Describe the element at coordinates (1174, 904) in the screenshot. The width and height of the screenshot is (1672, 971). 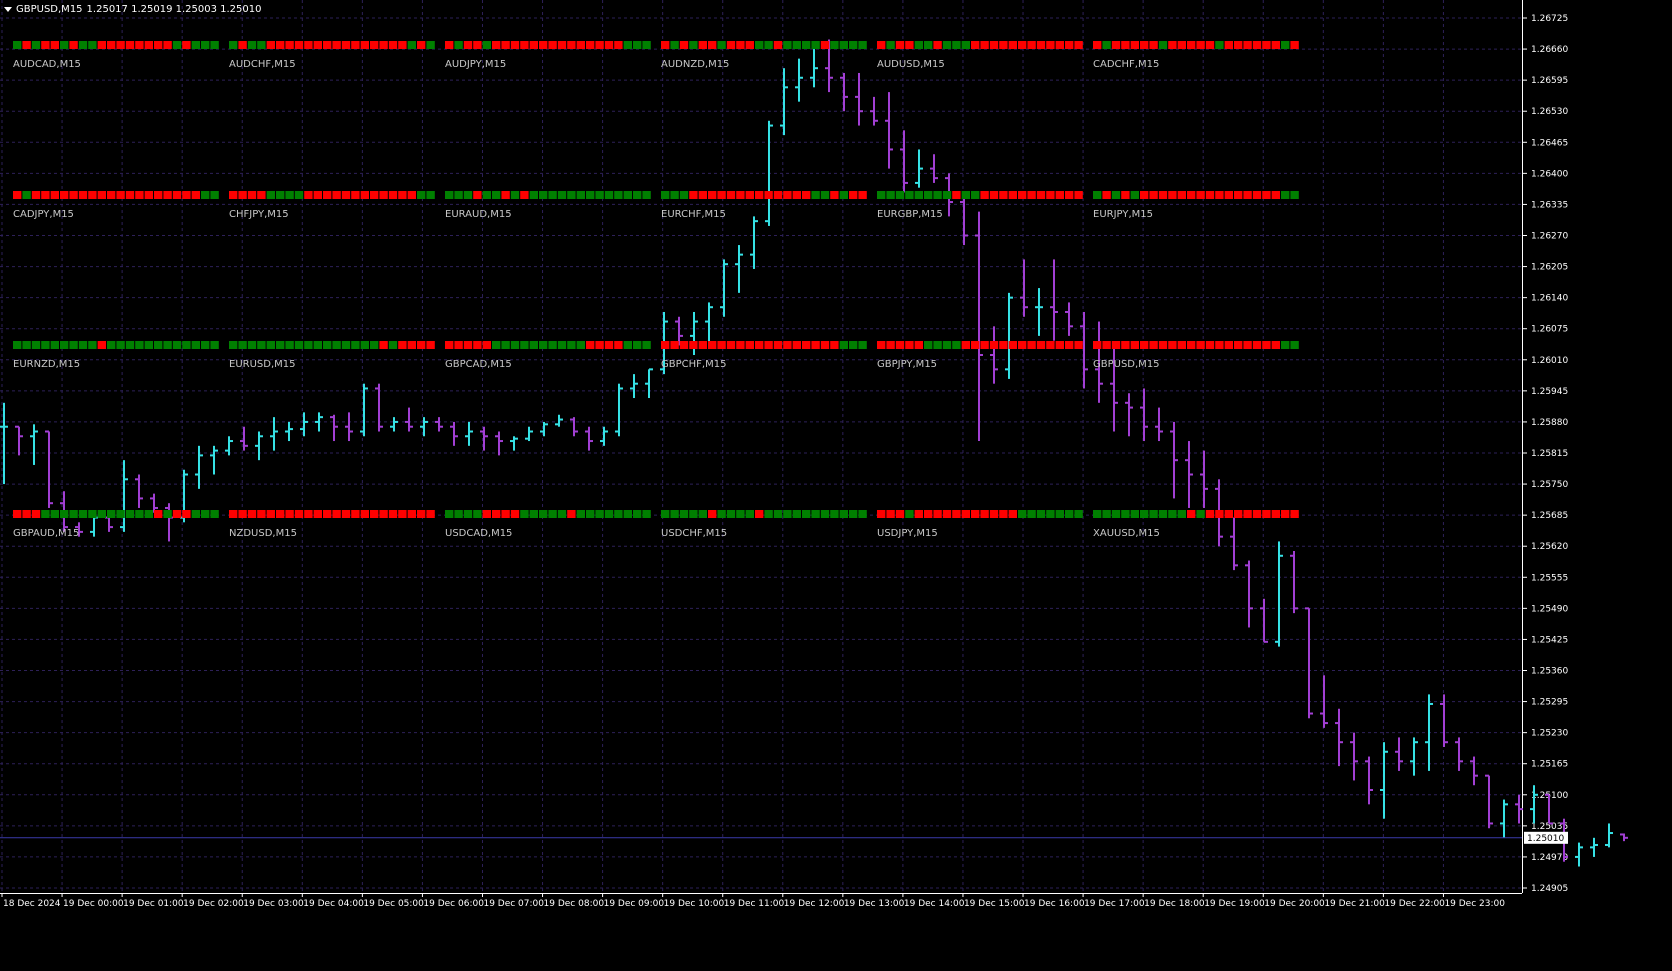
I see `time-label: 19 Dec 18:00` at that location.